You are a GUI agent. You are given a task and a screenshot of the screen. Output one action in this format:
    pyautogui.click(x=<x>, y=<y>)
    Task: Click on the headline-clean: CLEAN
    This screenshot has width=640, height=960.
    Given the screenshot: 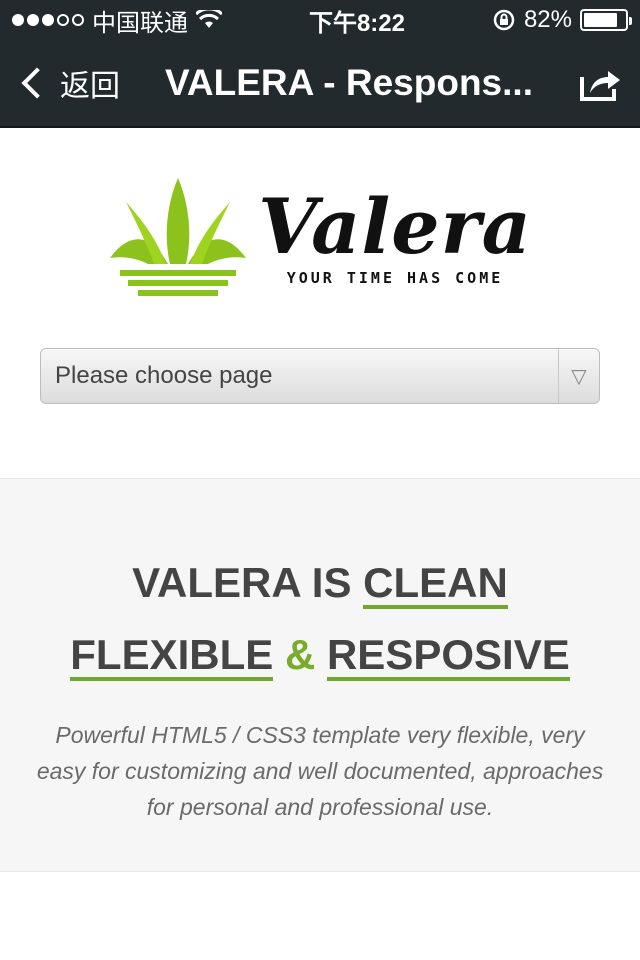 What is the action you would take?
    pyautogui.click(x=435, y=585)
    